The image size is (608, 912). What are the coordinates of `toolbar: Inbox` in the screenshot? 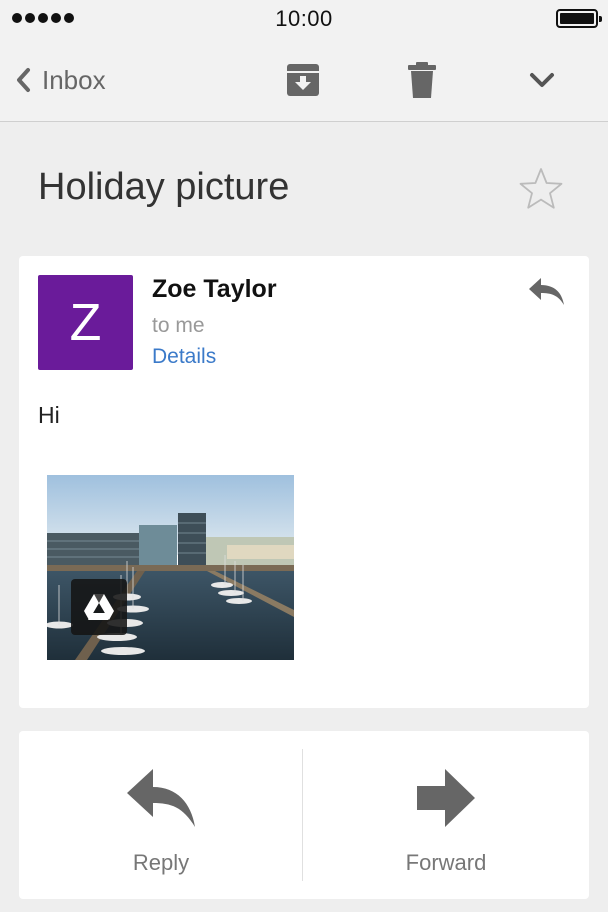 It's located at (304, 81).